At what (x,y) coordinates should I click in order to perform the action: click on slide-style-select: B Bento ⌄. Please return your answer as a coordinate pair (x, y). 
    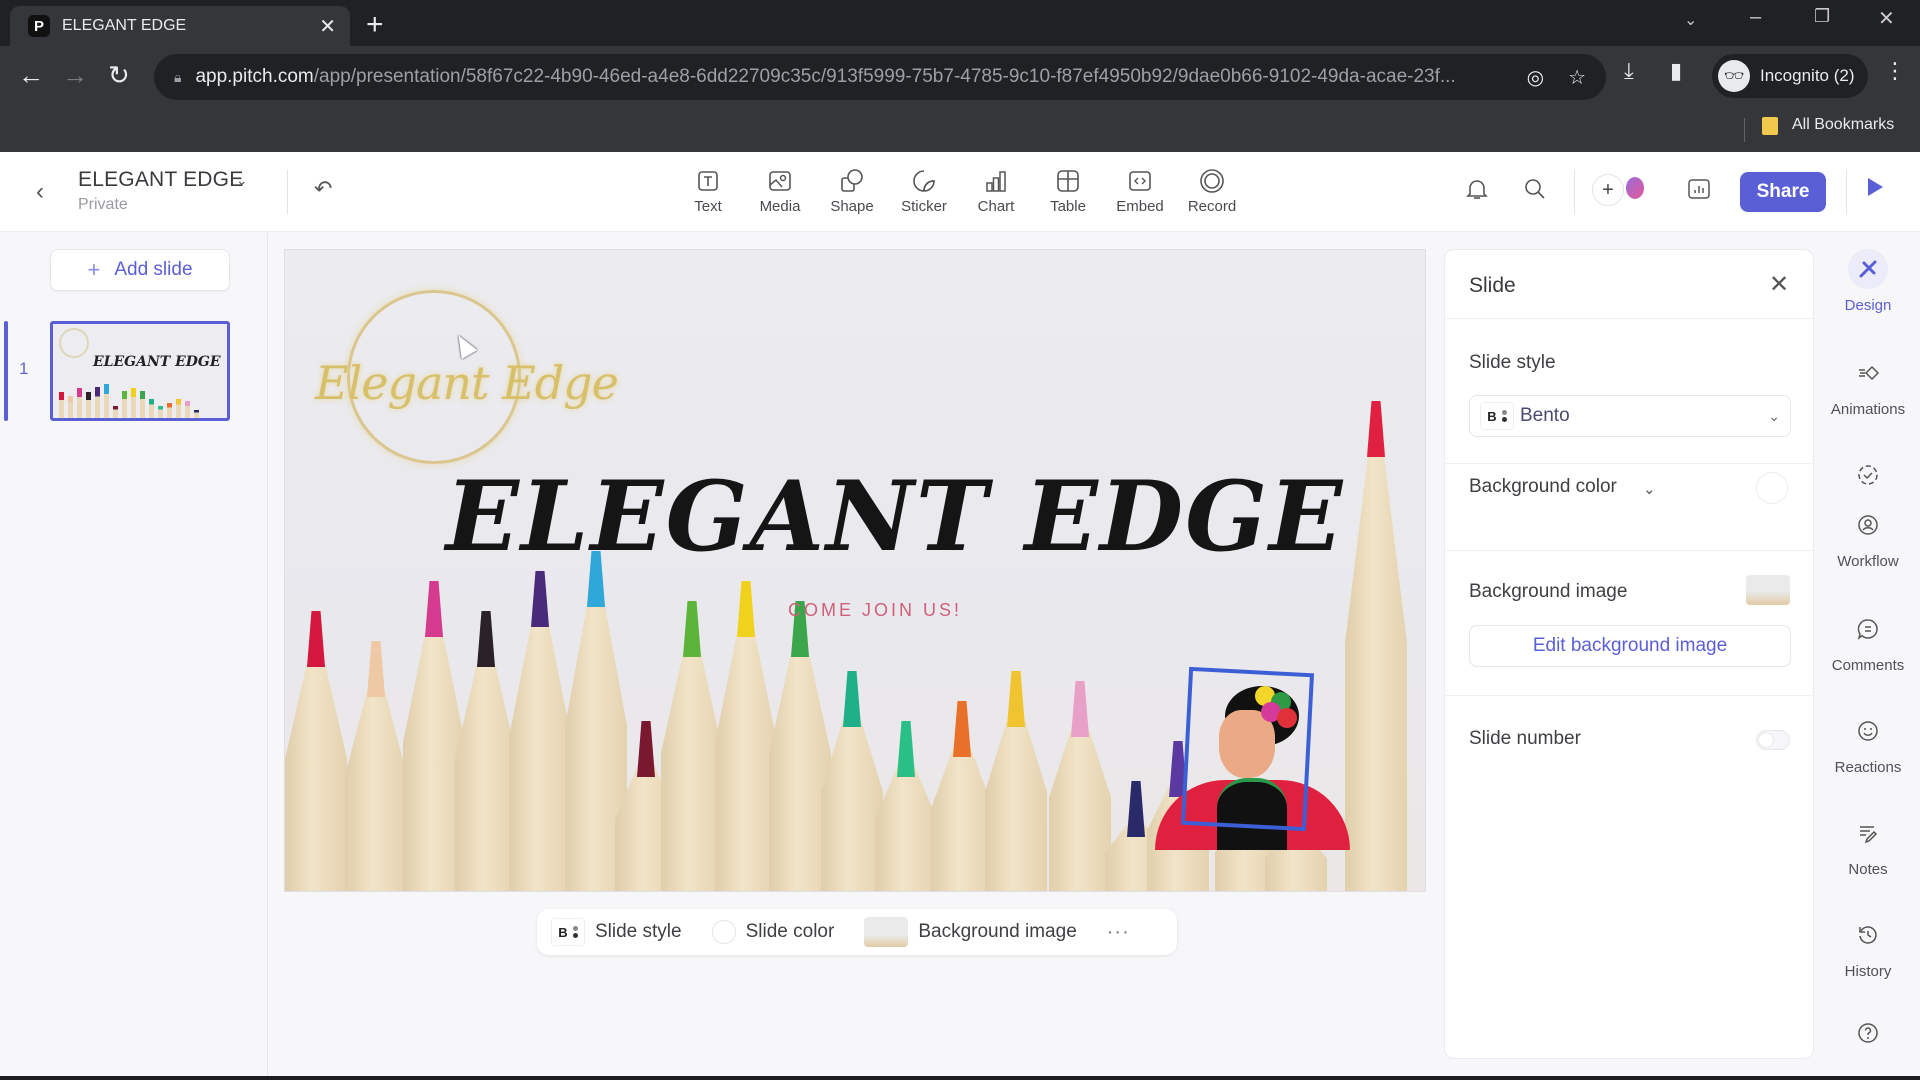
    Looking at the image, I should click on (1630, 416).